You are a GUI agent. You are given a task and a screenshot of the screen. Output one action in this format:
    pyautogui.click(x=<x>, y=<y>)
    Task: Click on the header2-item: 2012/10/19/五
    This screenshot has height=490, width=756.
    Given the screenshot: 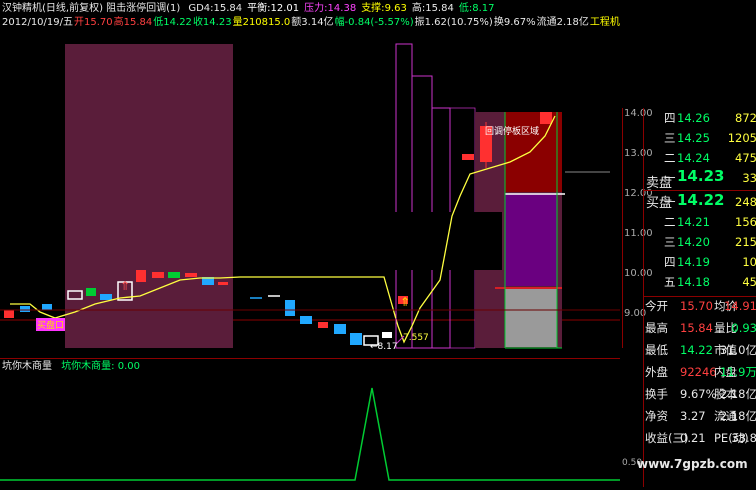 What is the action you would take?
    pyautogui.click(x=38, y=22)
    